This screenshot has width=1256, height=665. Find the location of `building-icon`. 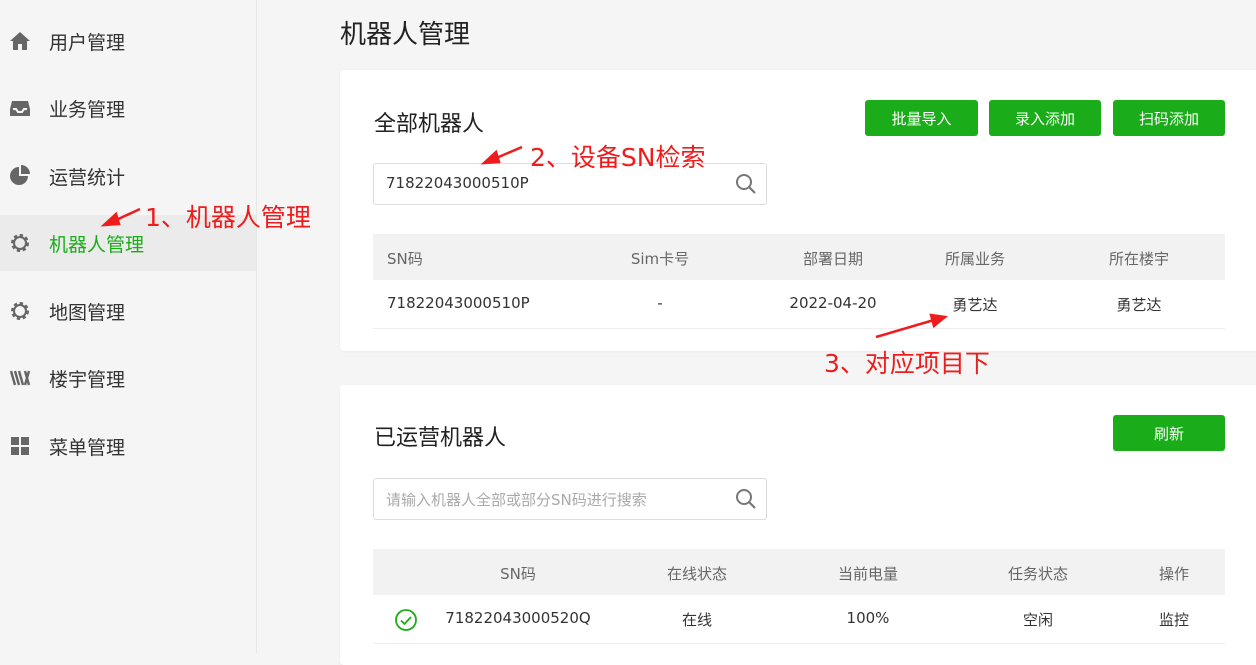

building-icon is located at coordinates (20, 378).